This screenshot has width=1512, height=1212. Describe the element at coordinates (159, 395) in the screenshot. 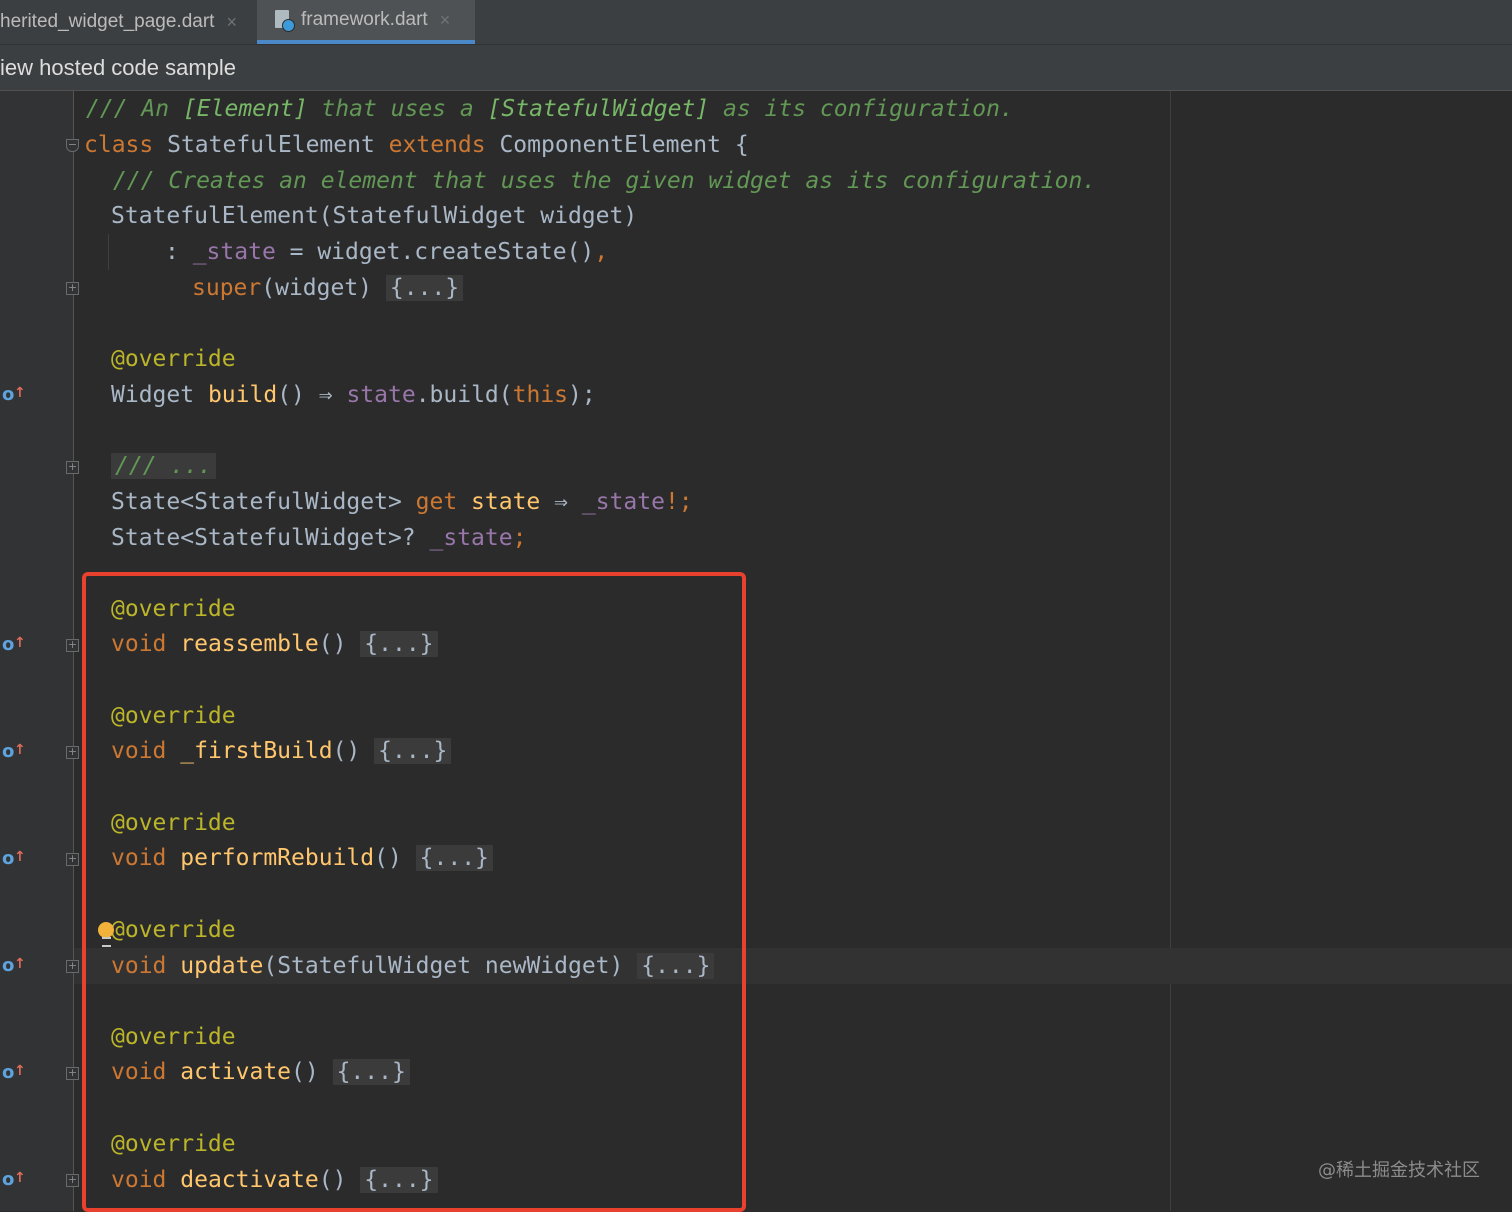

I see `code-token: Widget` at that location.